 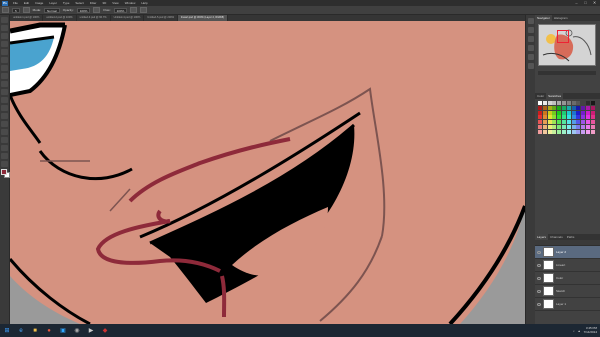 I want to click on mode-select: Normal, so click(x=52, y=10).